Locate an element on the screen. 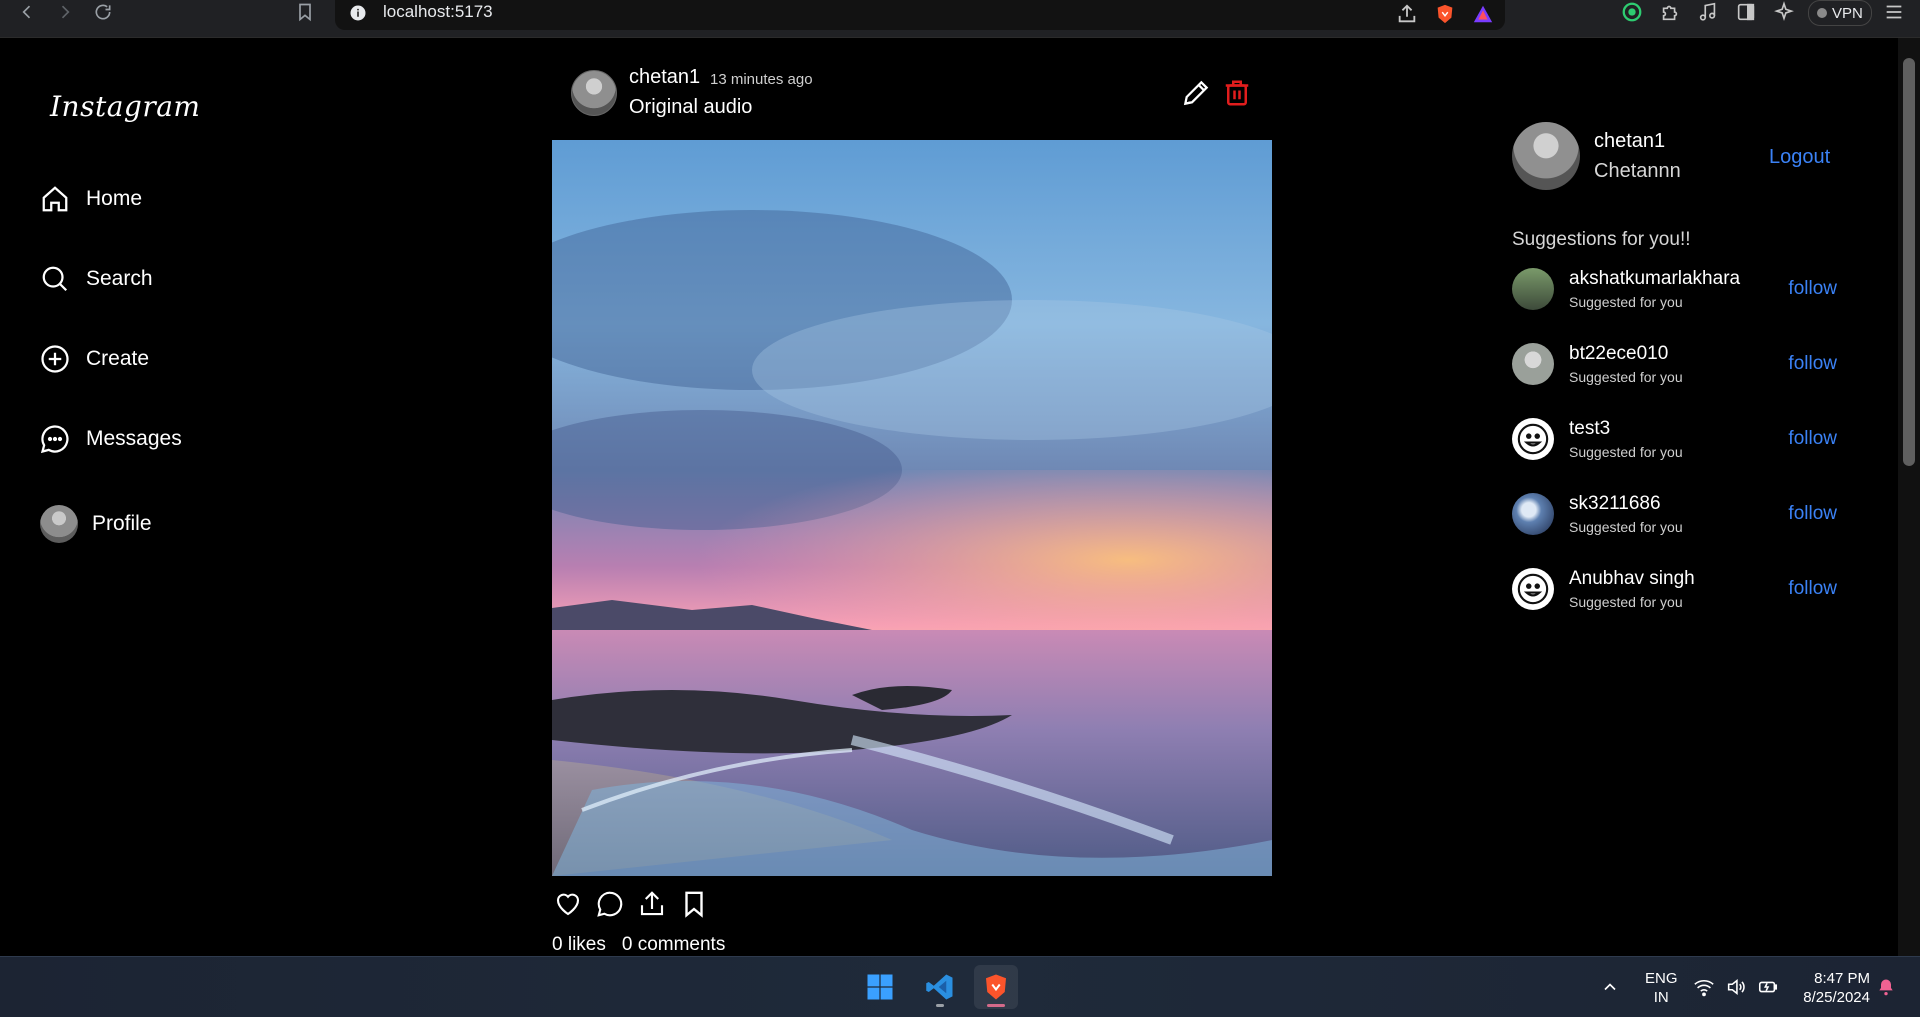 This screenshot has height=1017, width=1920. suggestion-username: akshatkumarlakhara is located at coordinates (1654, 279).